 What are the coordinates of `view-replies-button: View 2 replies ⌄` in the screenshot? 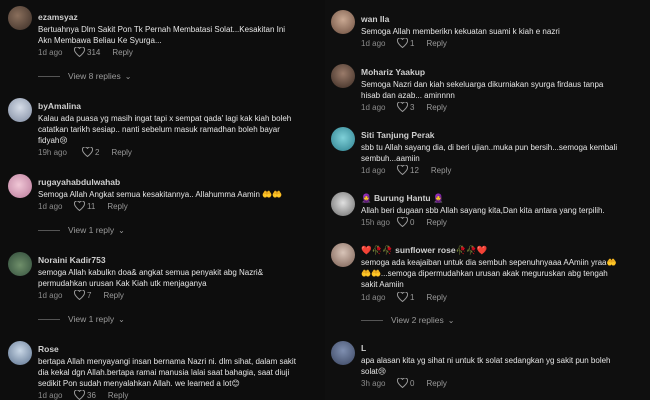 It's located at (407, 320).